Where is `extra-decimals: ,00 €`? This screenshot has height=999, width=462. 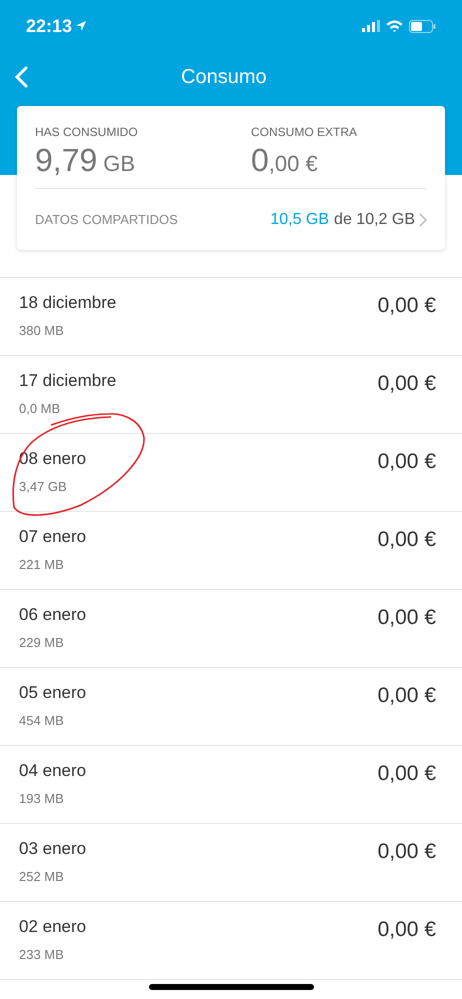
extra-decimals: ,00 € is located at coordinates (293, 164).